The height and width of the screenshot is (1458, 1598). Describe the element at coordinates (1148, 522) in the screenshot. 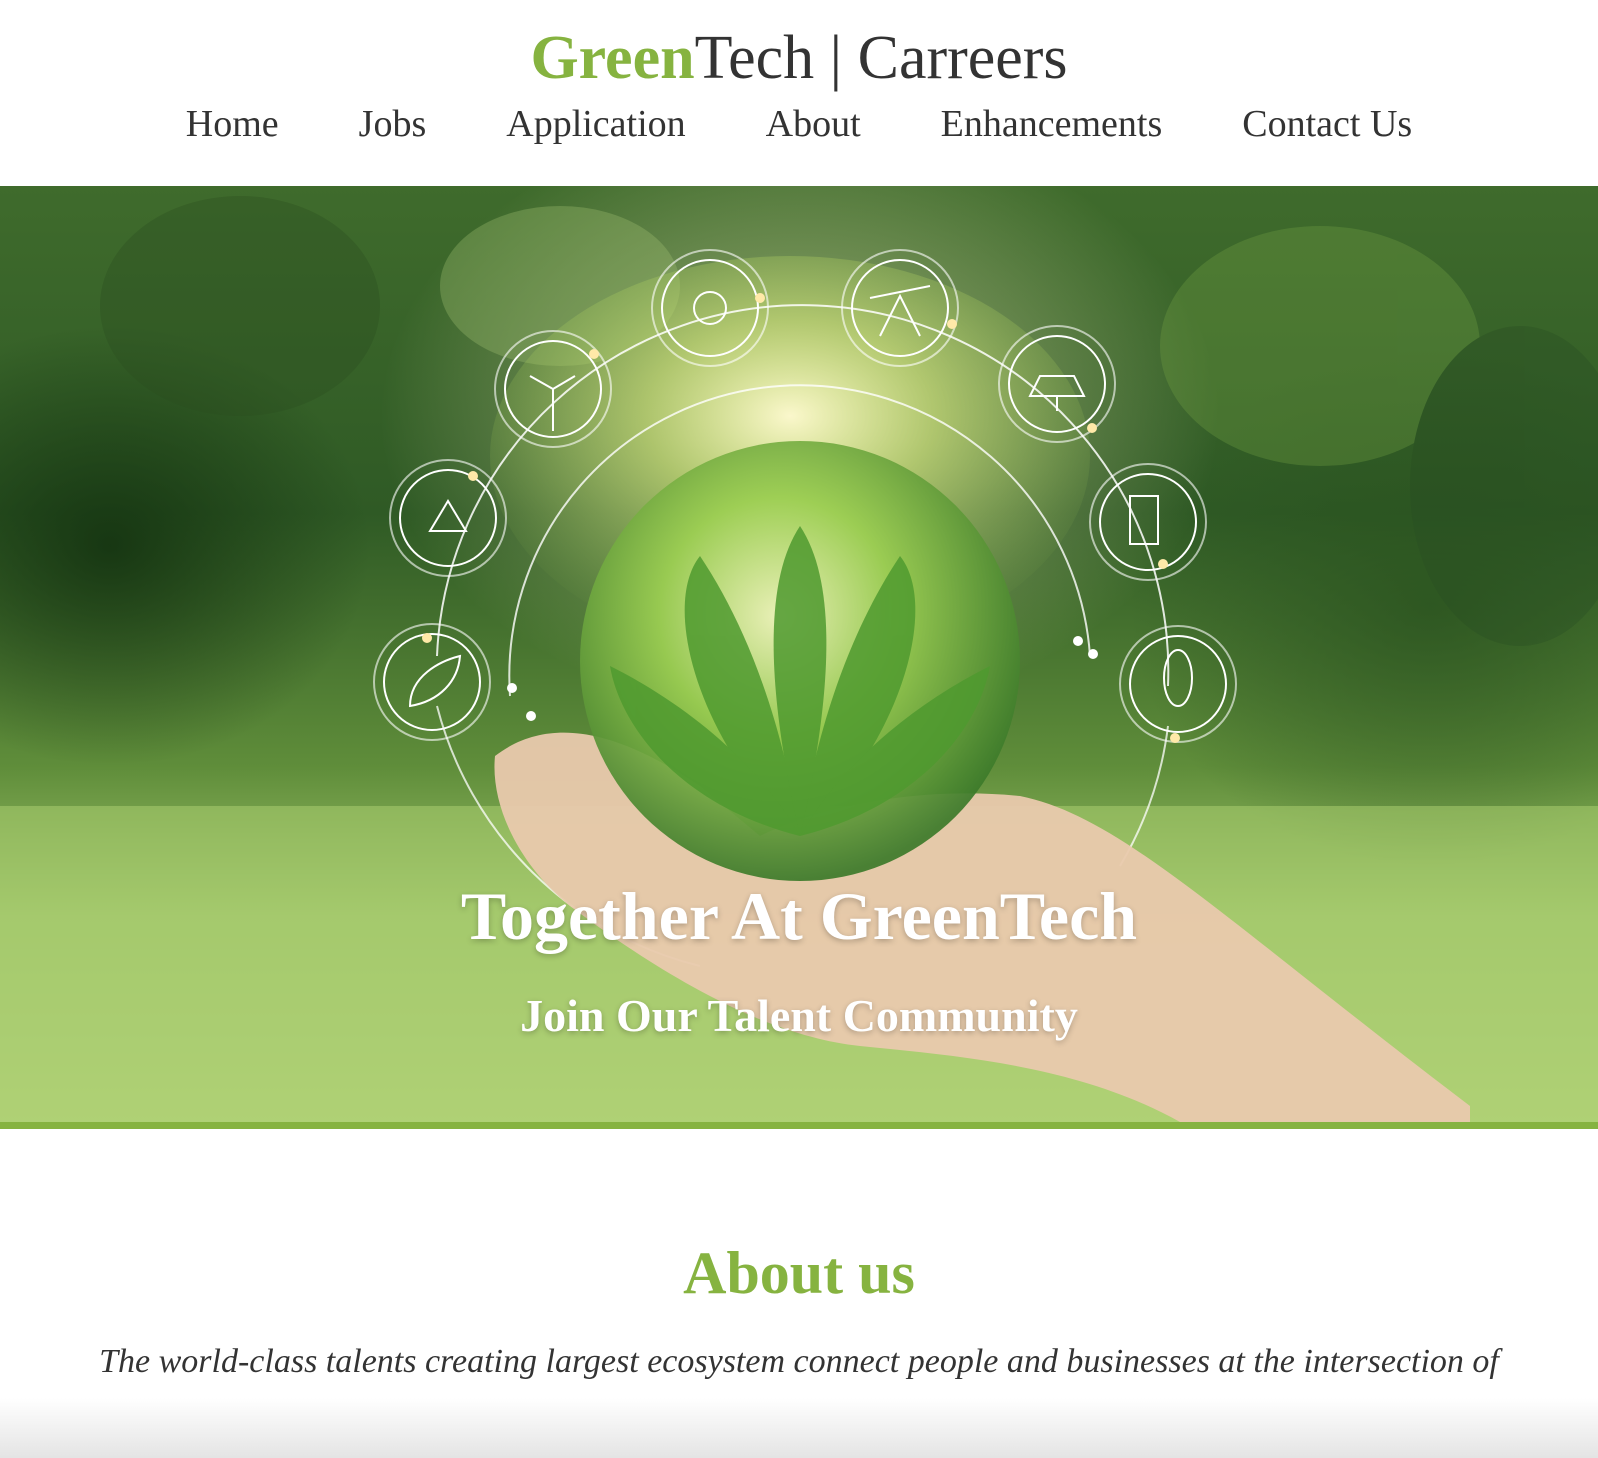

I see `fuel-pump-icon` at that location.